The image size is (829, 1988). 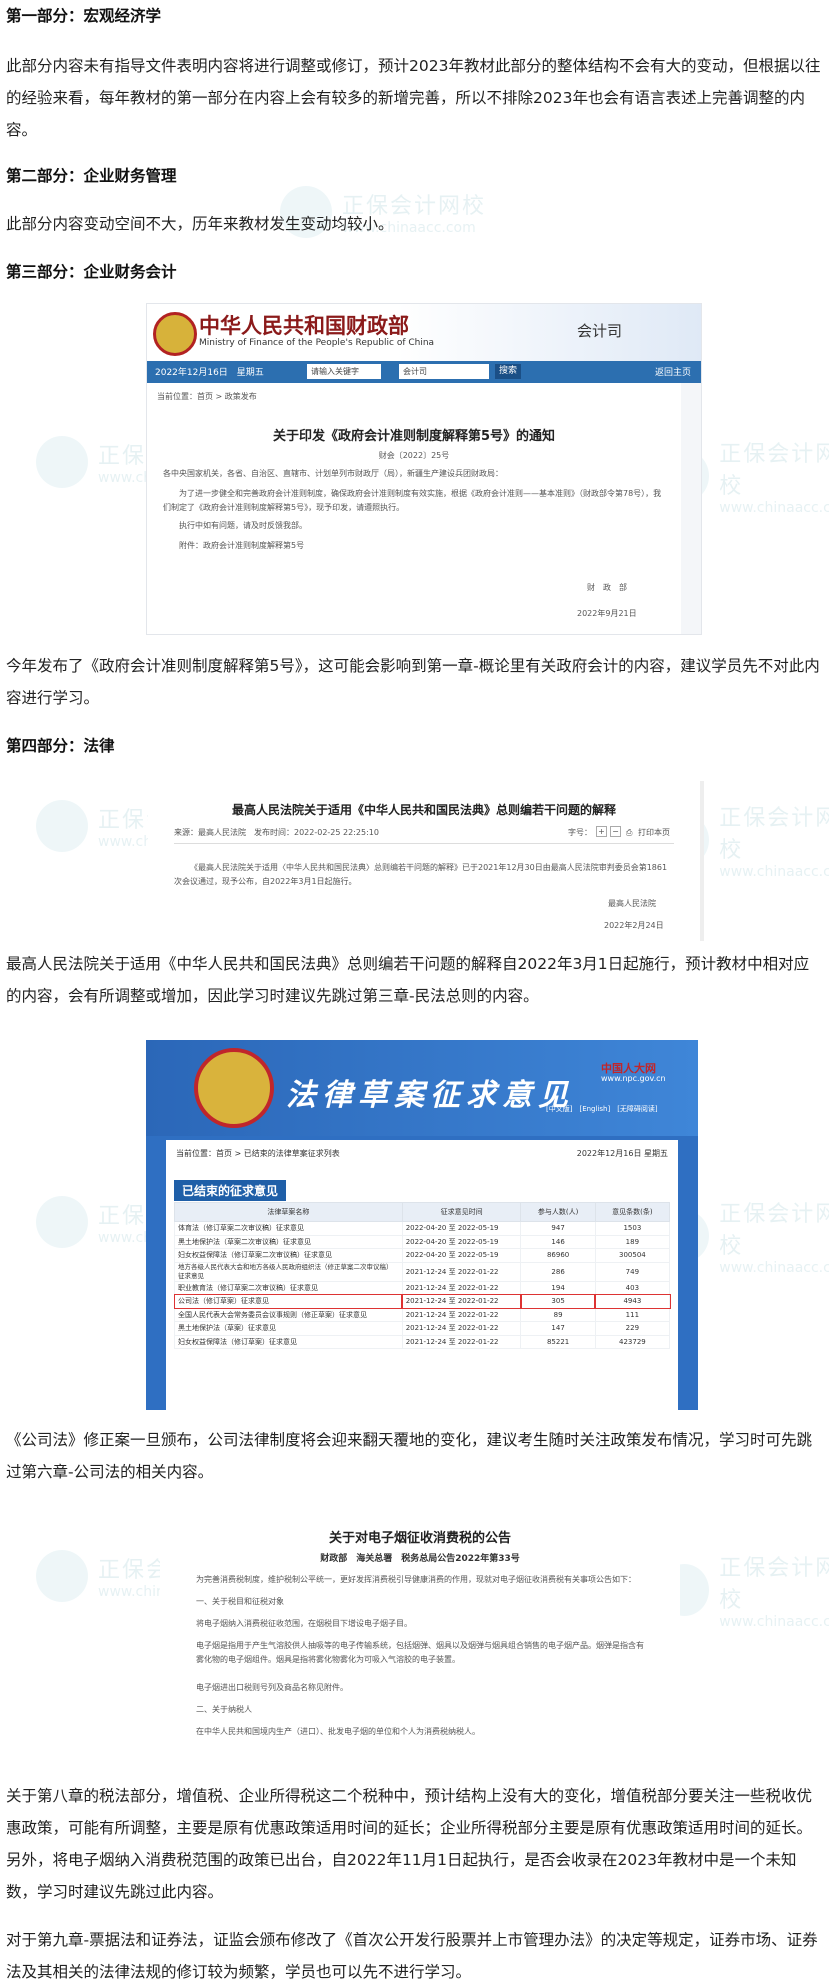 What do you see at coordinates (272, 1687) in the screenshot?
I see `clause-text: 电子烟进出口税则号列及商品名称见附件。` at bounding box center [272, 1687].